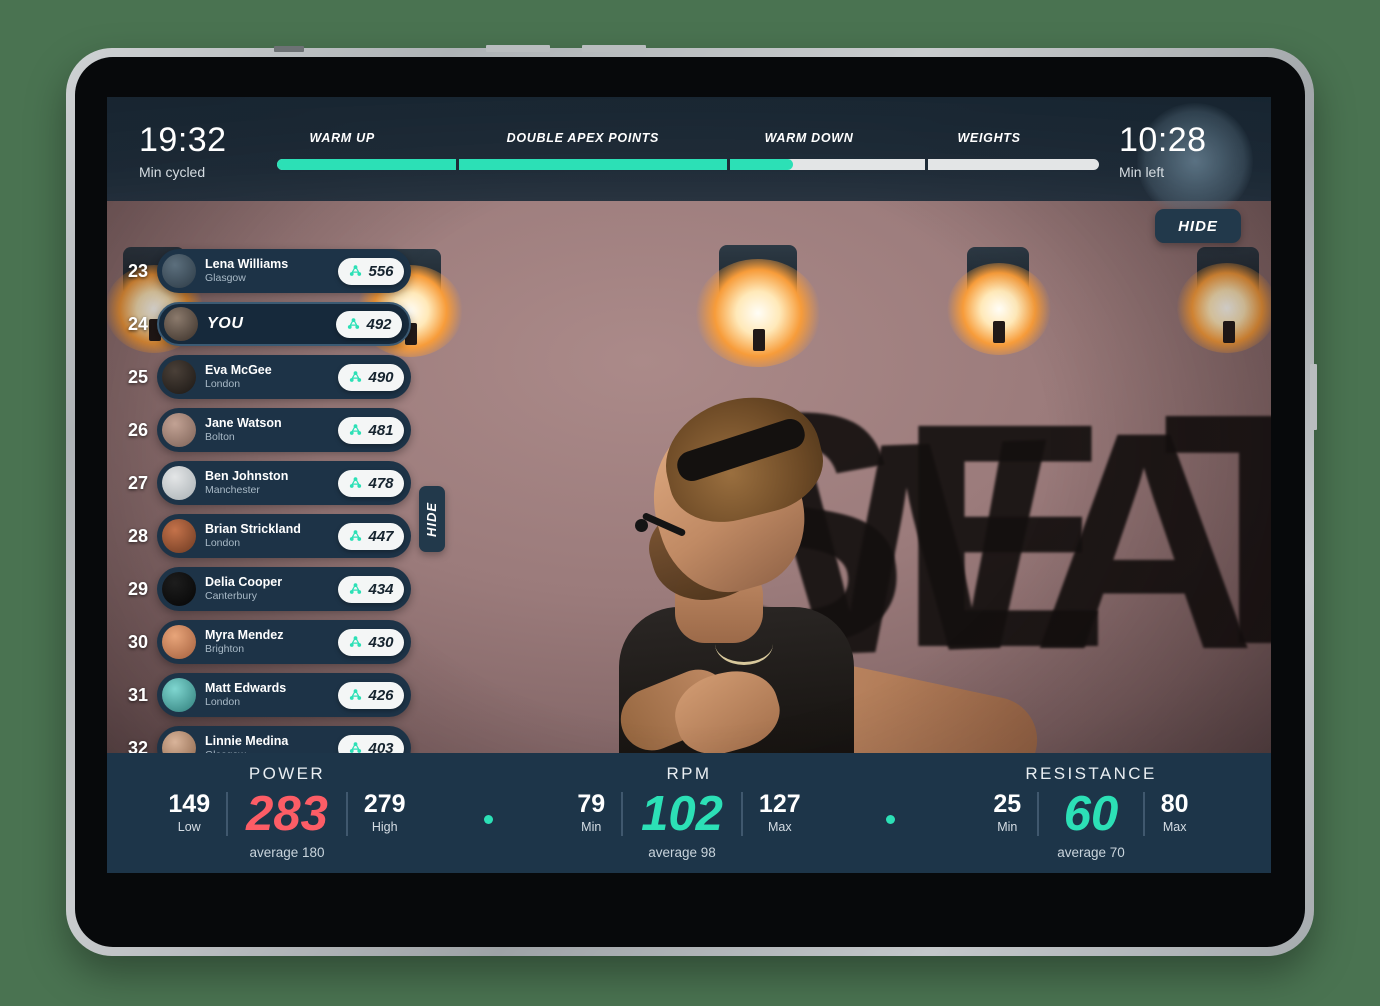  Describe the element at coordinates (138, 535) in the screenshot. I see `leaderboard-rank: 28` at that location.